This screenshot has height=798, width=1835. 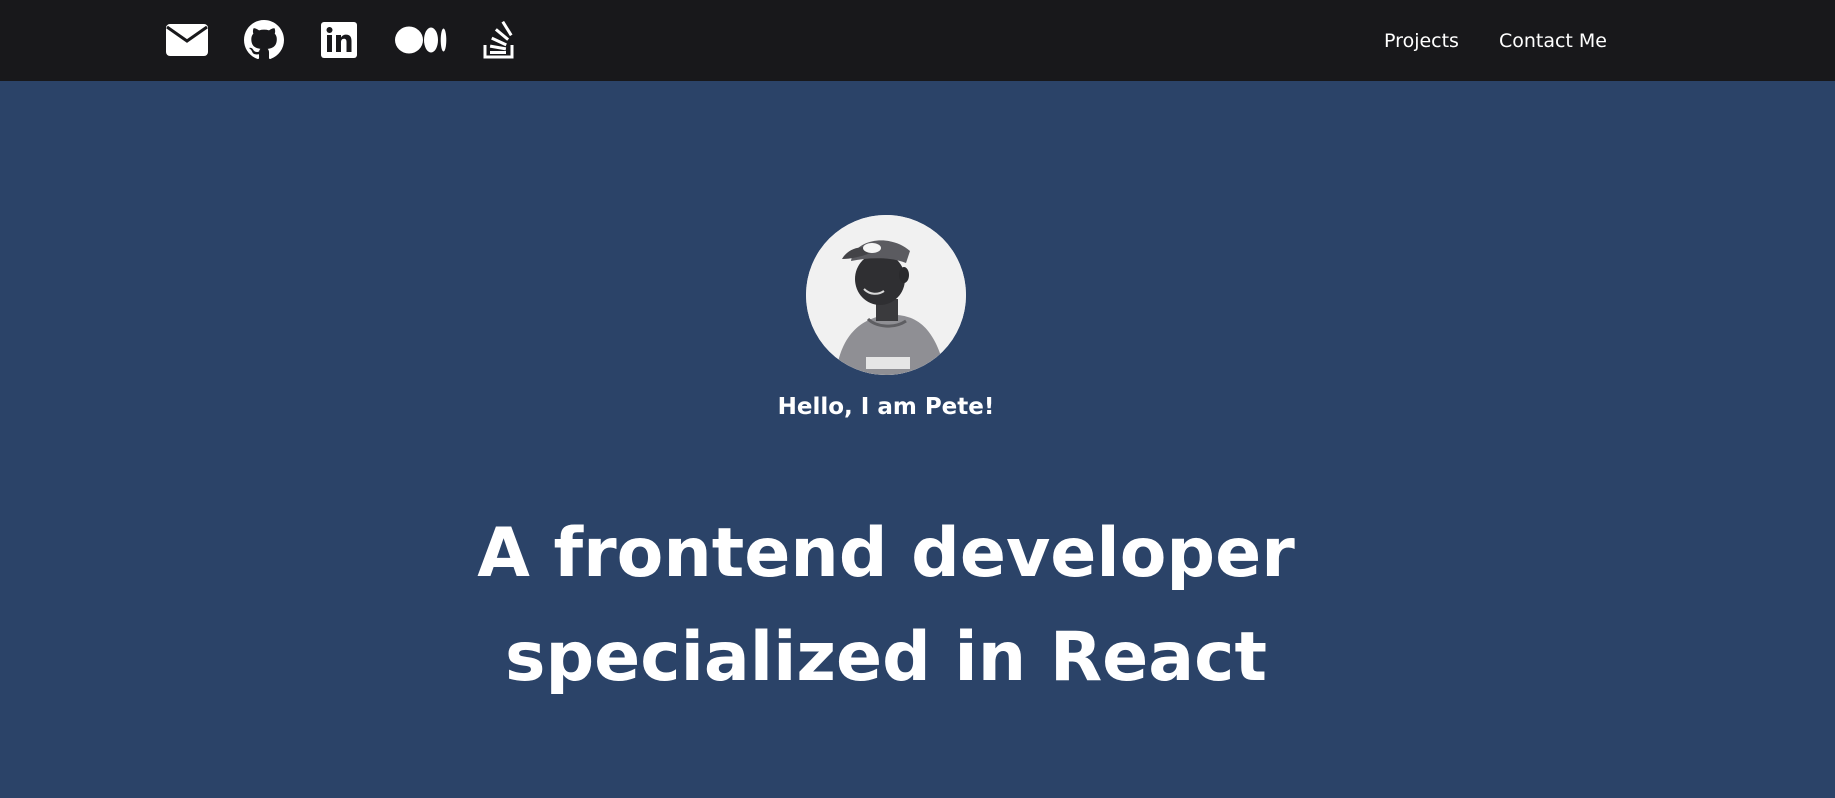 What do you see at coordinates (917, 40) in the screenshot?
I see `top-navigation-bar: Projects Contact Me` at bounding box center [917, 40].